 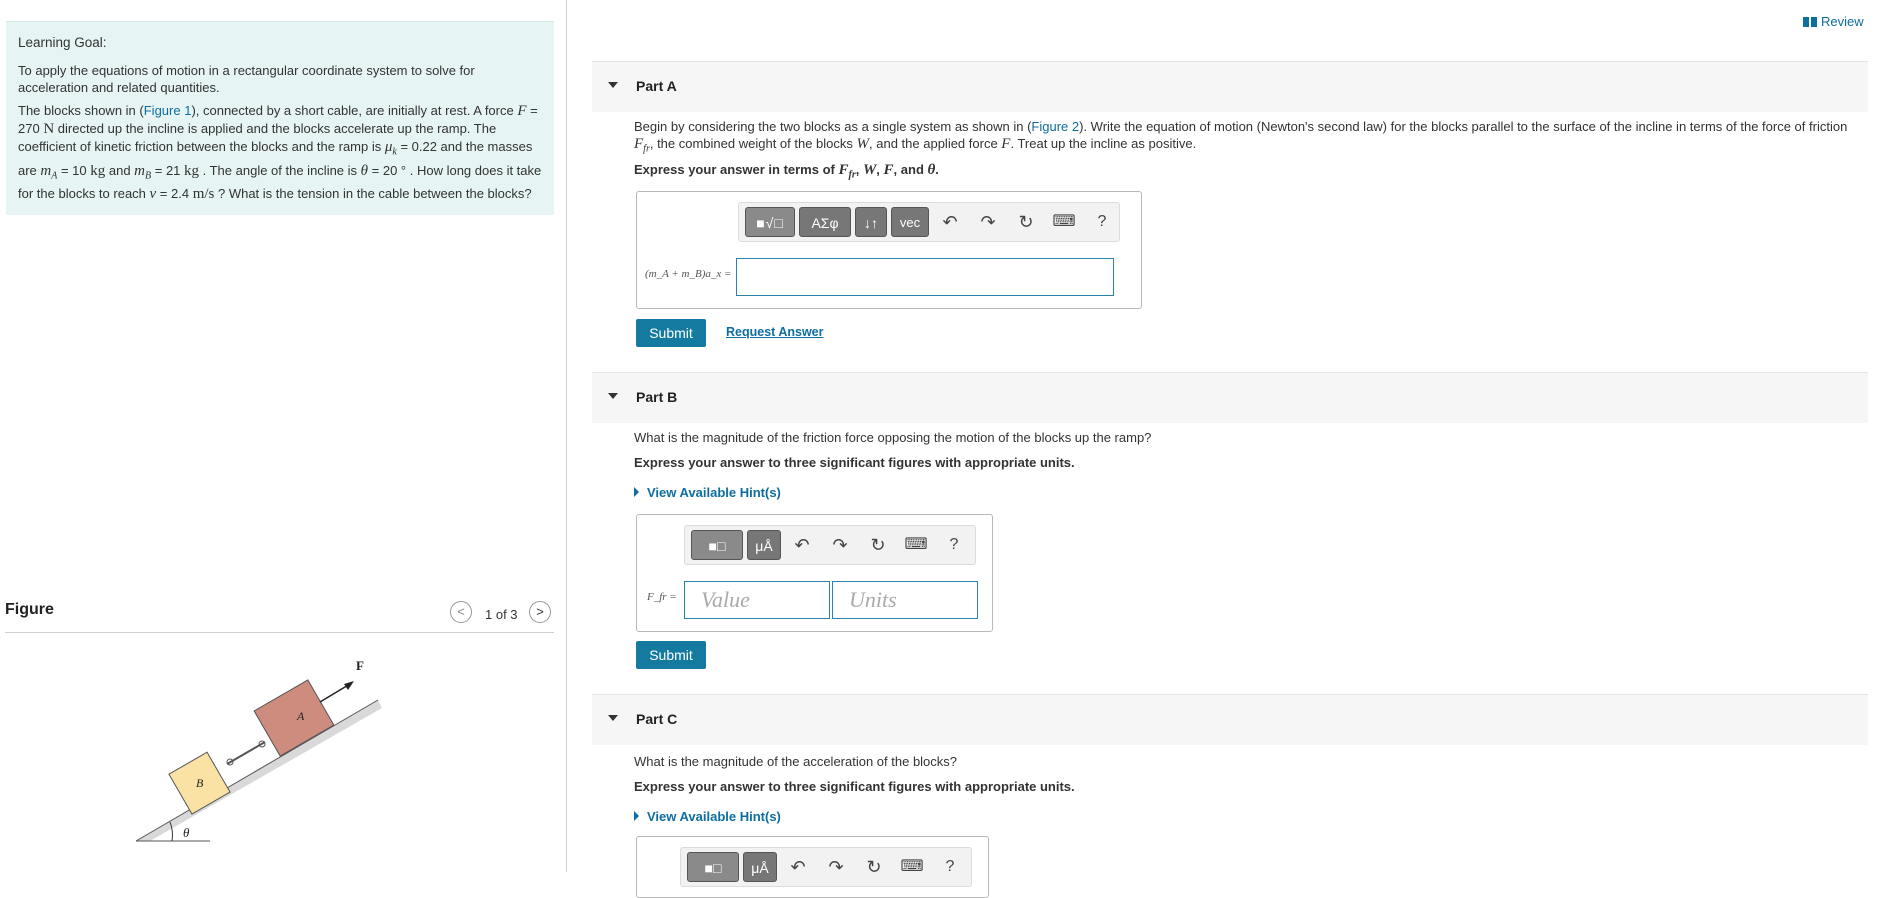 I want to click on instruction-text: Express your answer in terms of, so click(x=736, y=169).